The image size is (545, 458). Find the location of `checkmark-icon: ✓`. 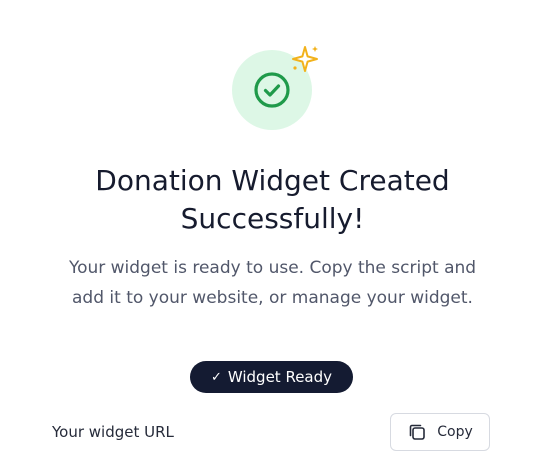

checkmark-icon: ✓ is located at coordinates (216, 377).